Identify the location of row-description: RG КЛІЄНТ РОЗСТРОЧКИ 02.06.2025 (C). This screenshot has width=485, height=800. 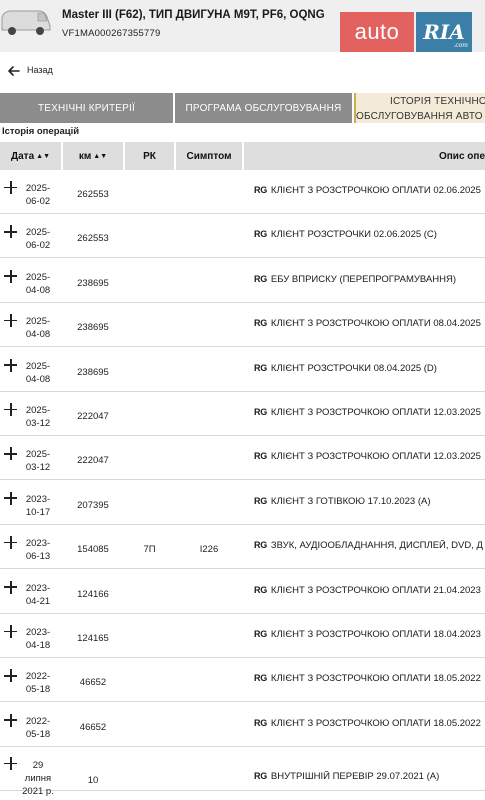
(369, 234).